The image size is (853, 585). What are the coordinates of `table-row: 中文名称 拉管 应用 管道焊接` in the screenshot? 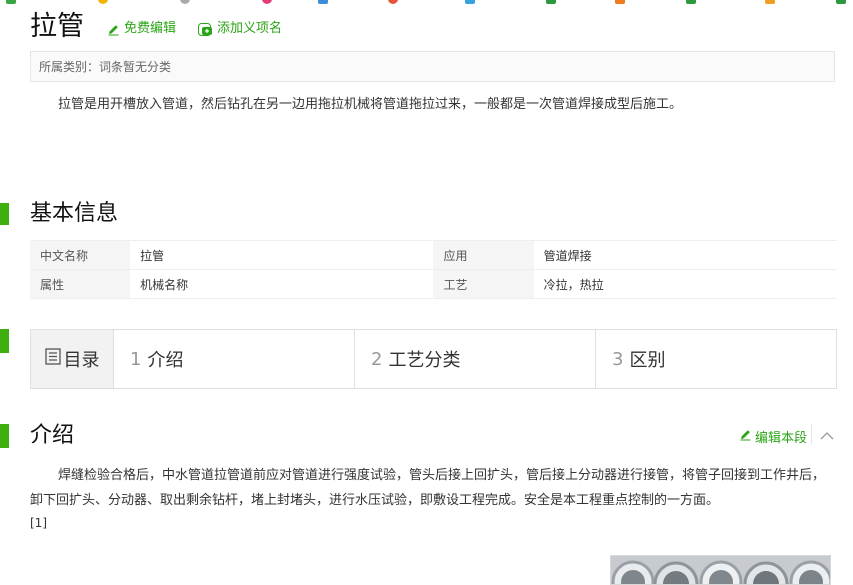 It's located at (433, 255).